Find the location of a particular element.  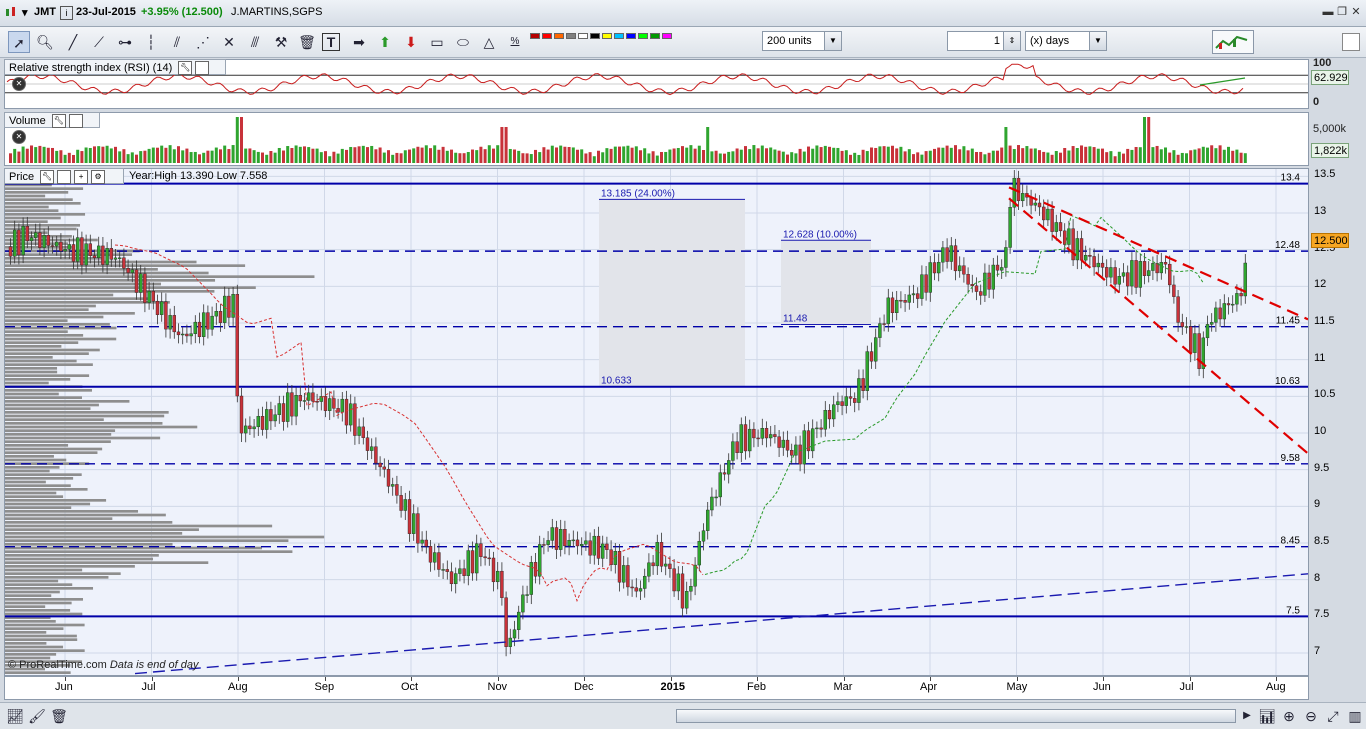

line-icon: ╱ is located at coordinates (73, 42).